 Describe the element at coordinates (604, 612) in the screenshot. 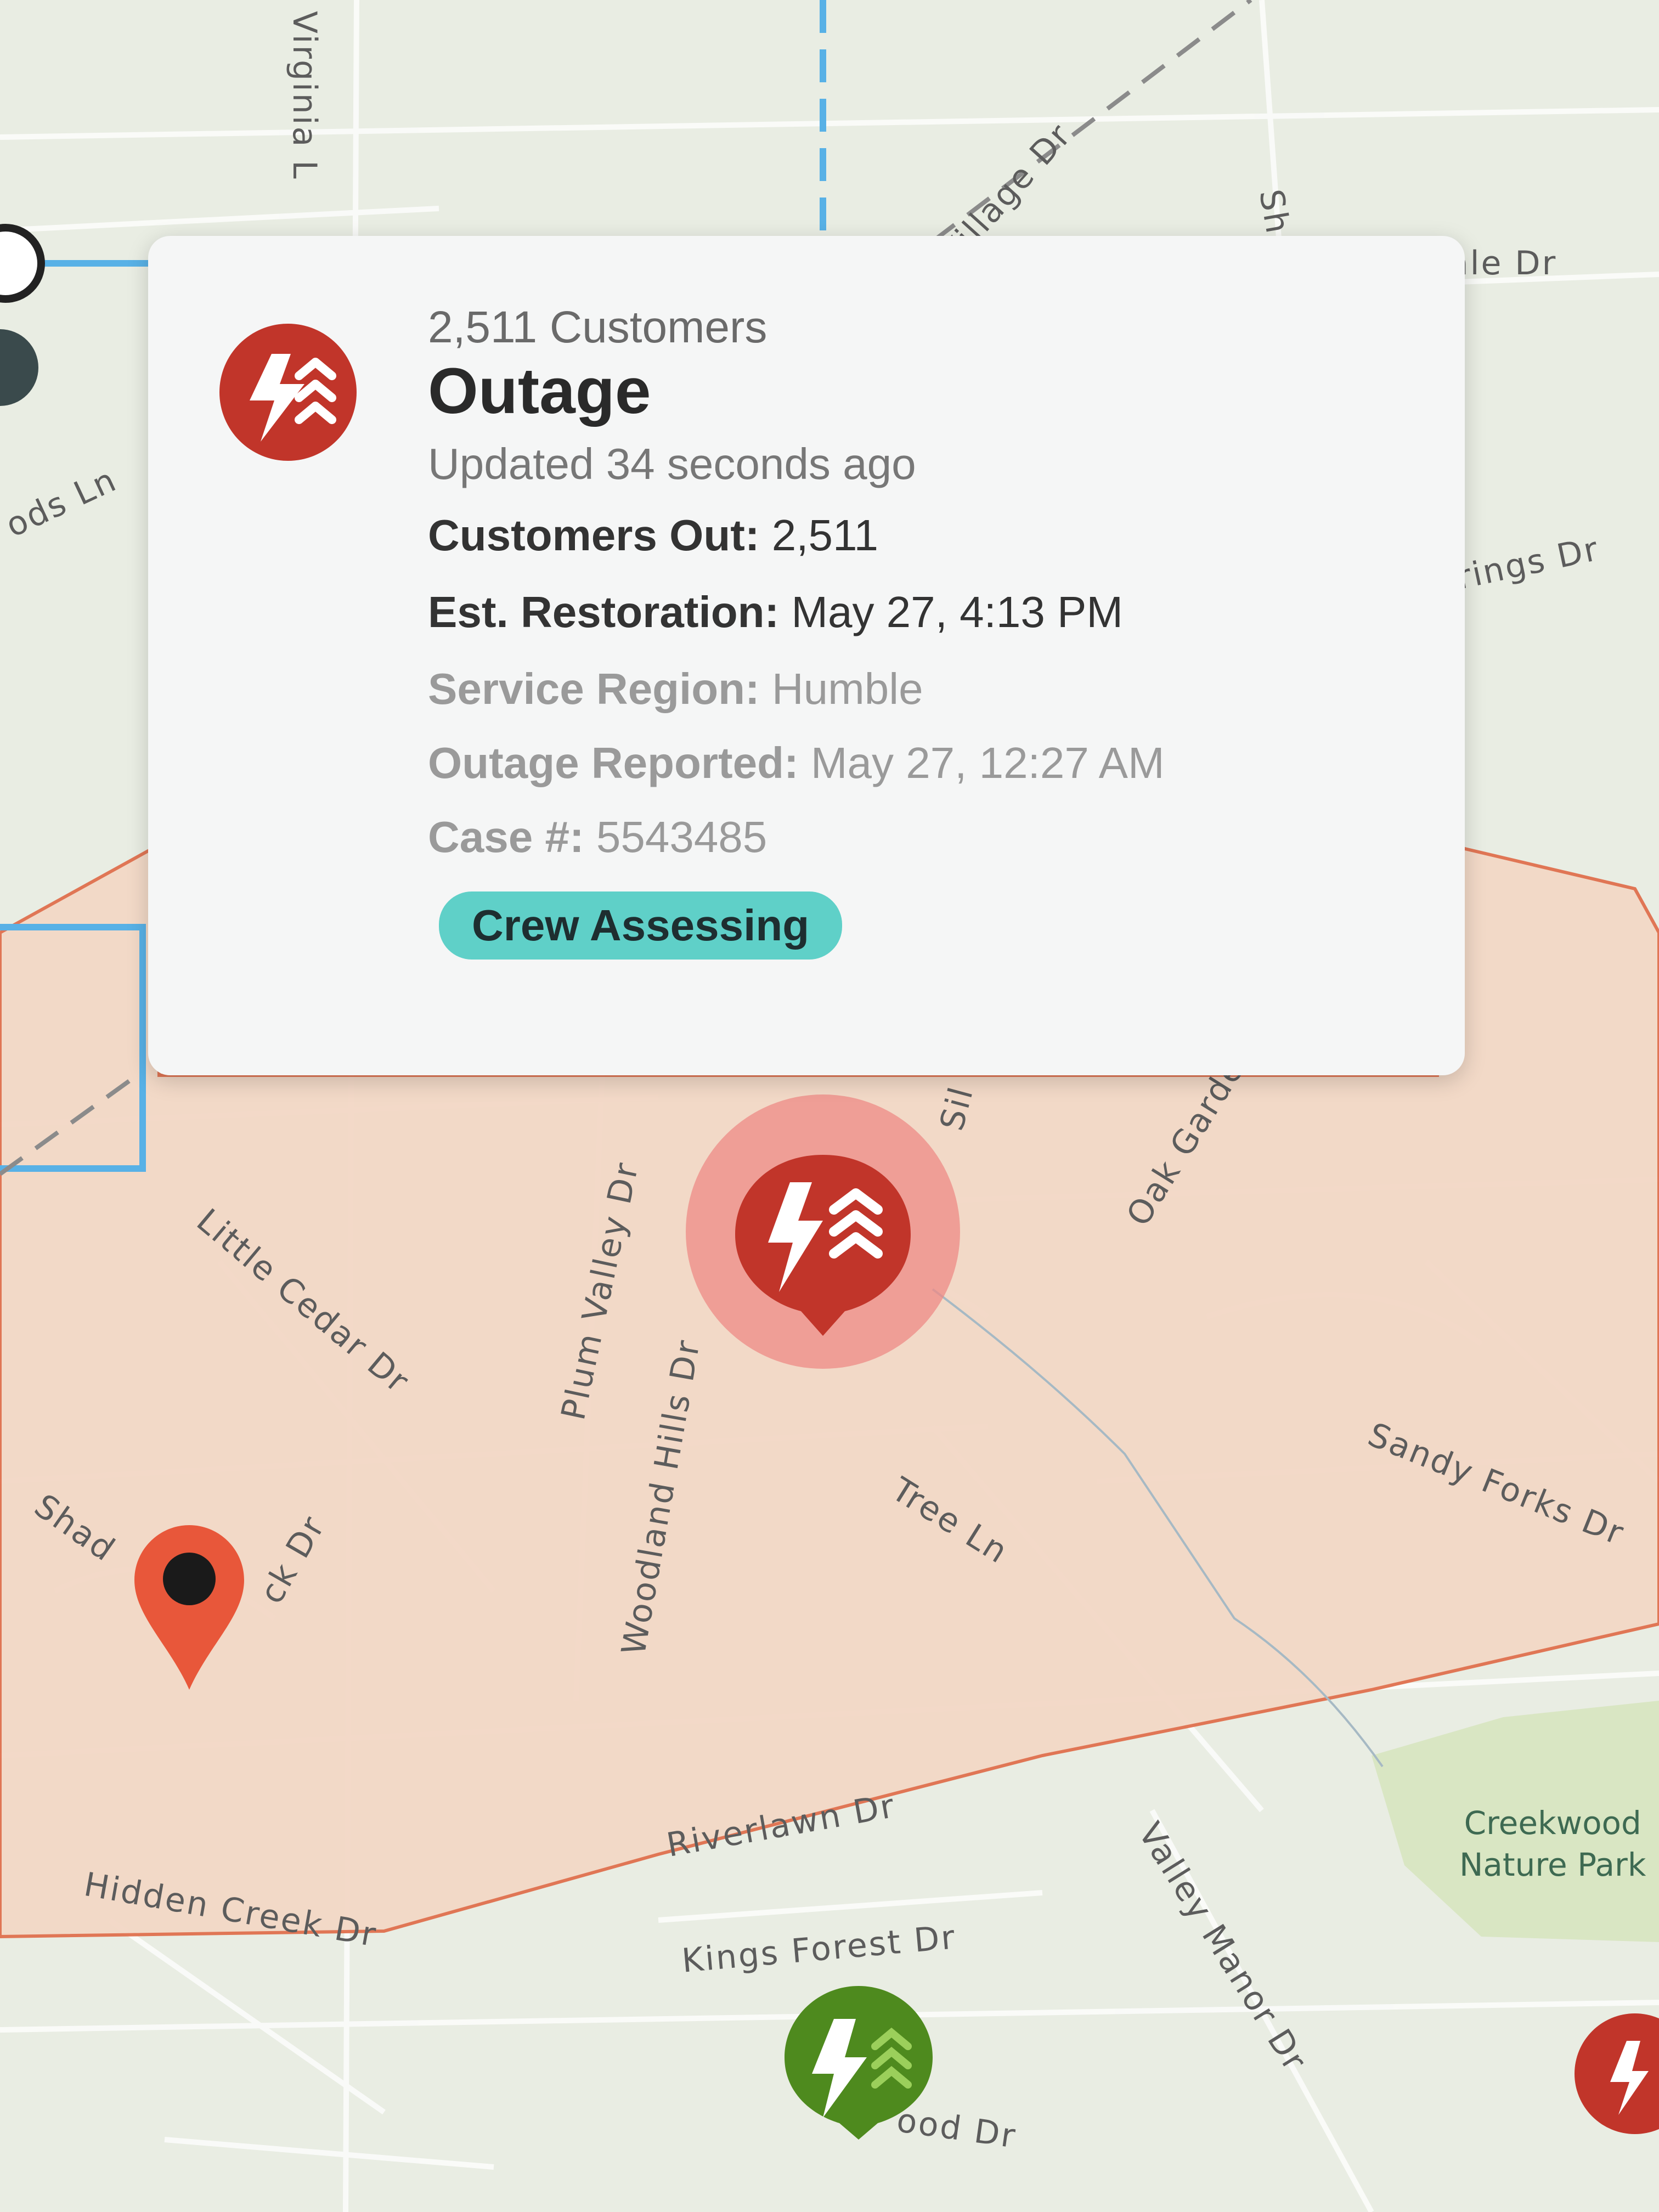

I see `field-label: Est. Restoration:` at that location.